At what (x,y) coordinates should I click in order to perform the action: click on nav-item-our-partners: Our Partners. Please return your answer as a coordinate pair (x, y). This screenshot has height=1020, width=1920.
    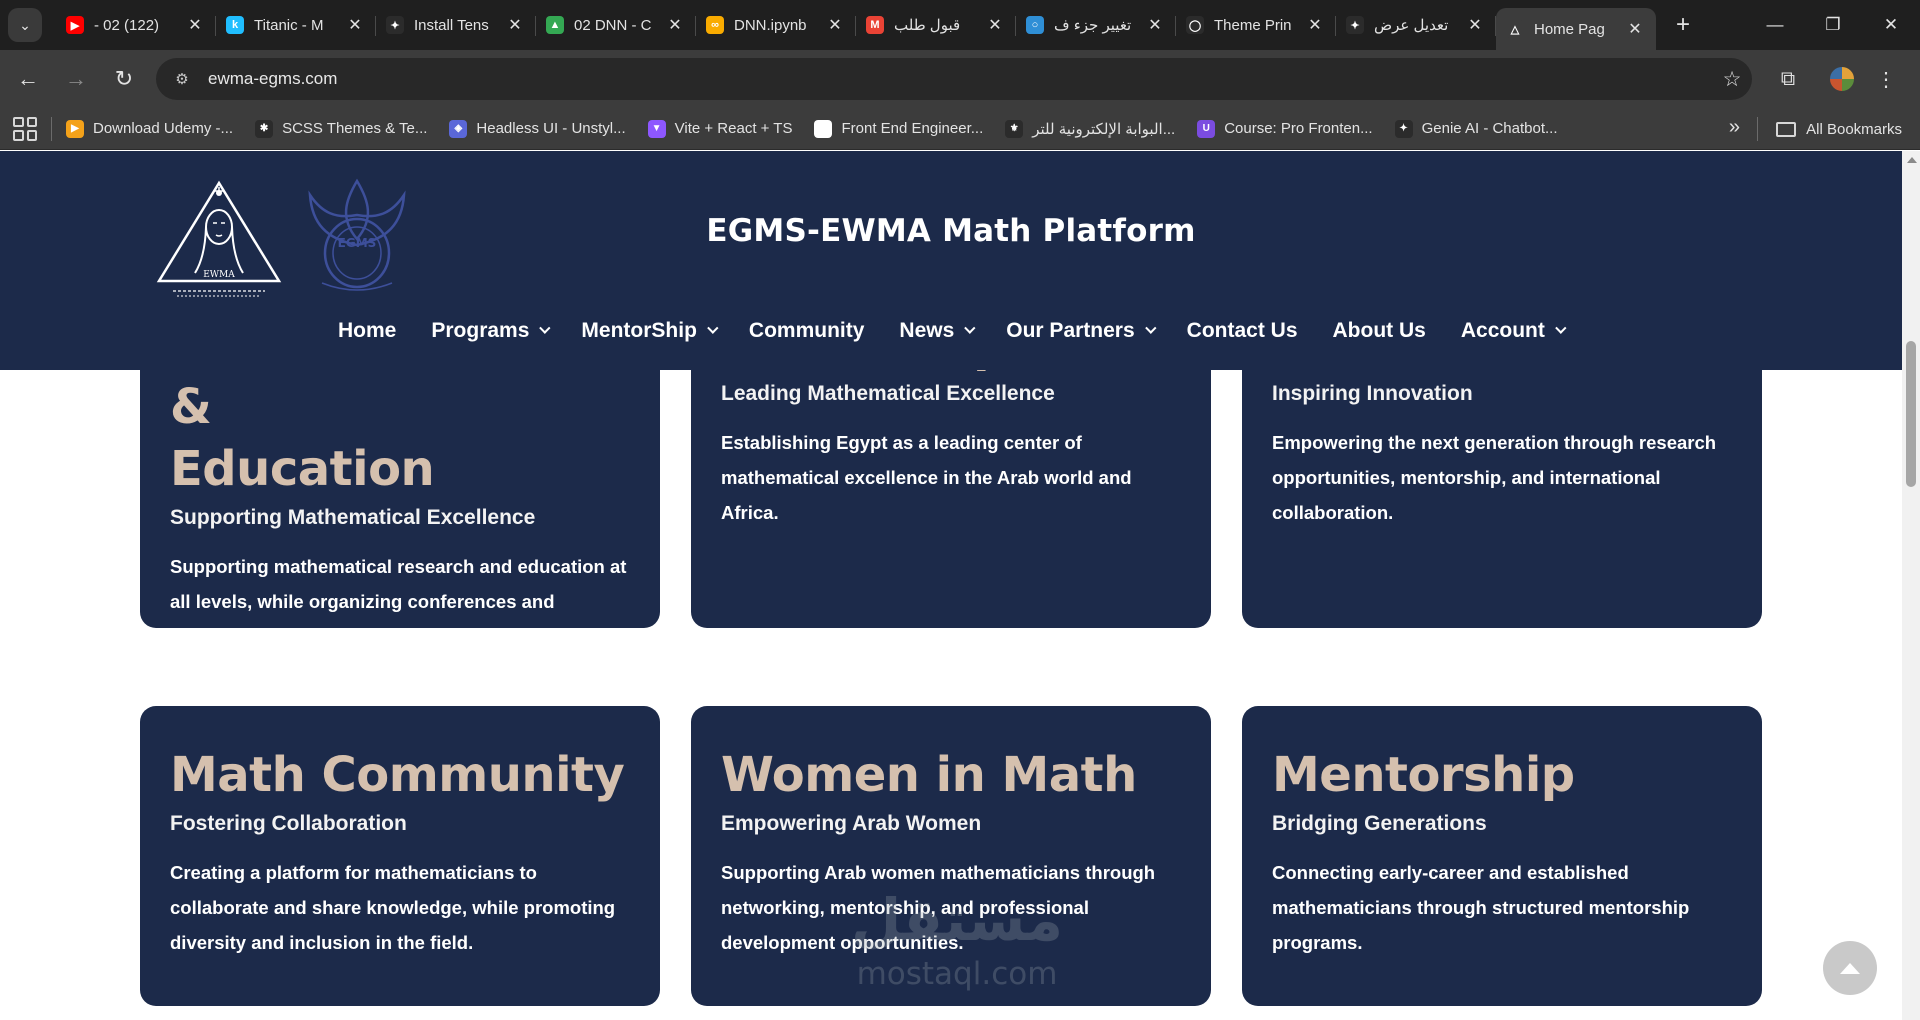
    Looking at the image, I should click on (1081, 331).